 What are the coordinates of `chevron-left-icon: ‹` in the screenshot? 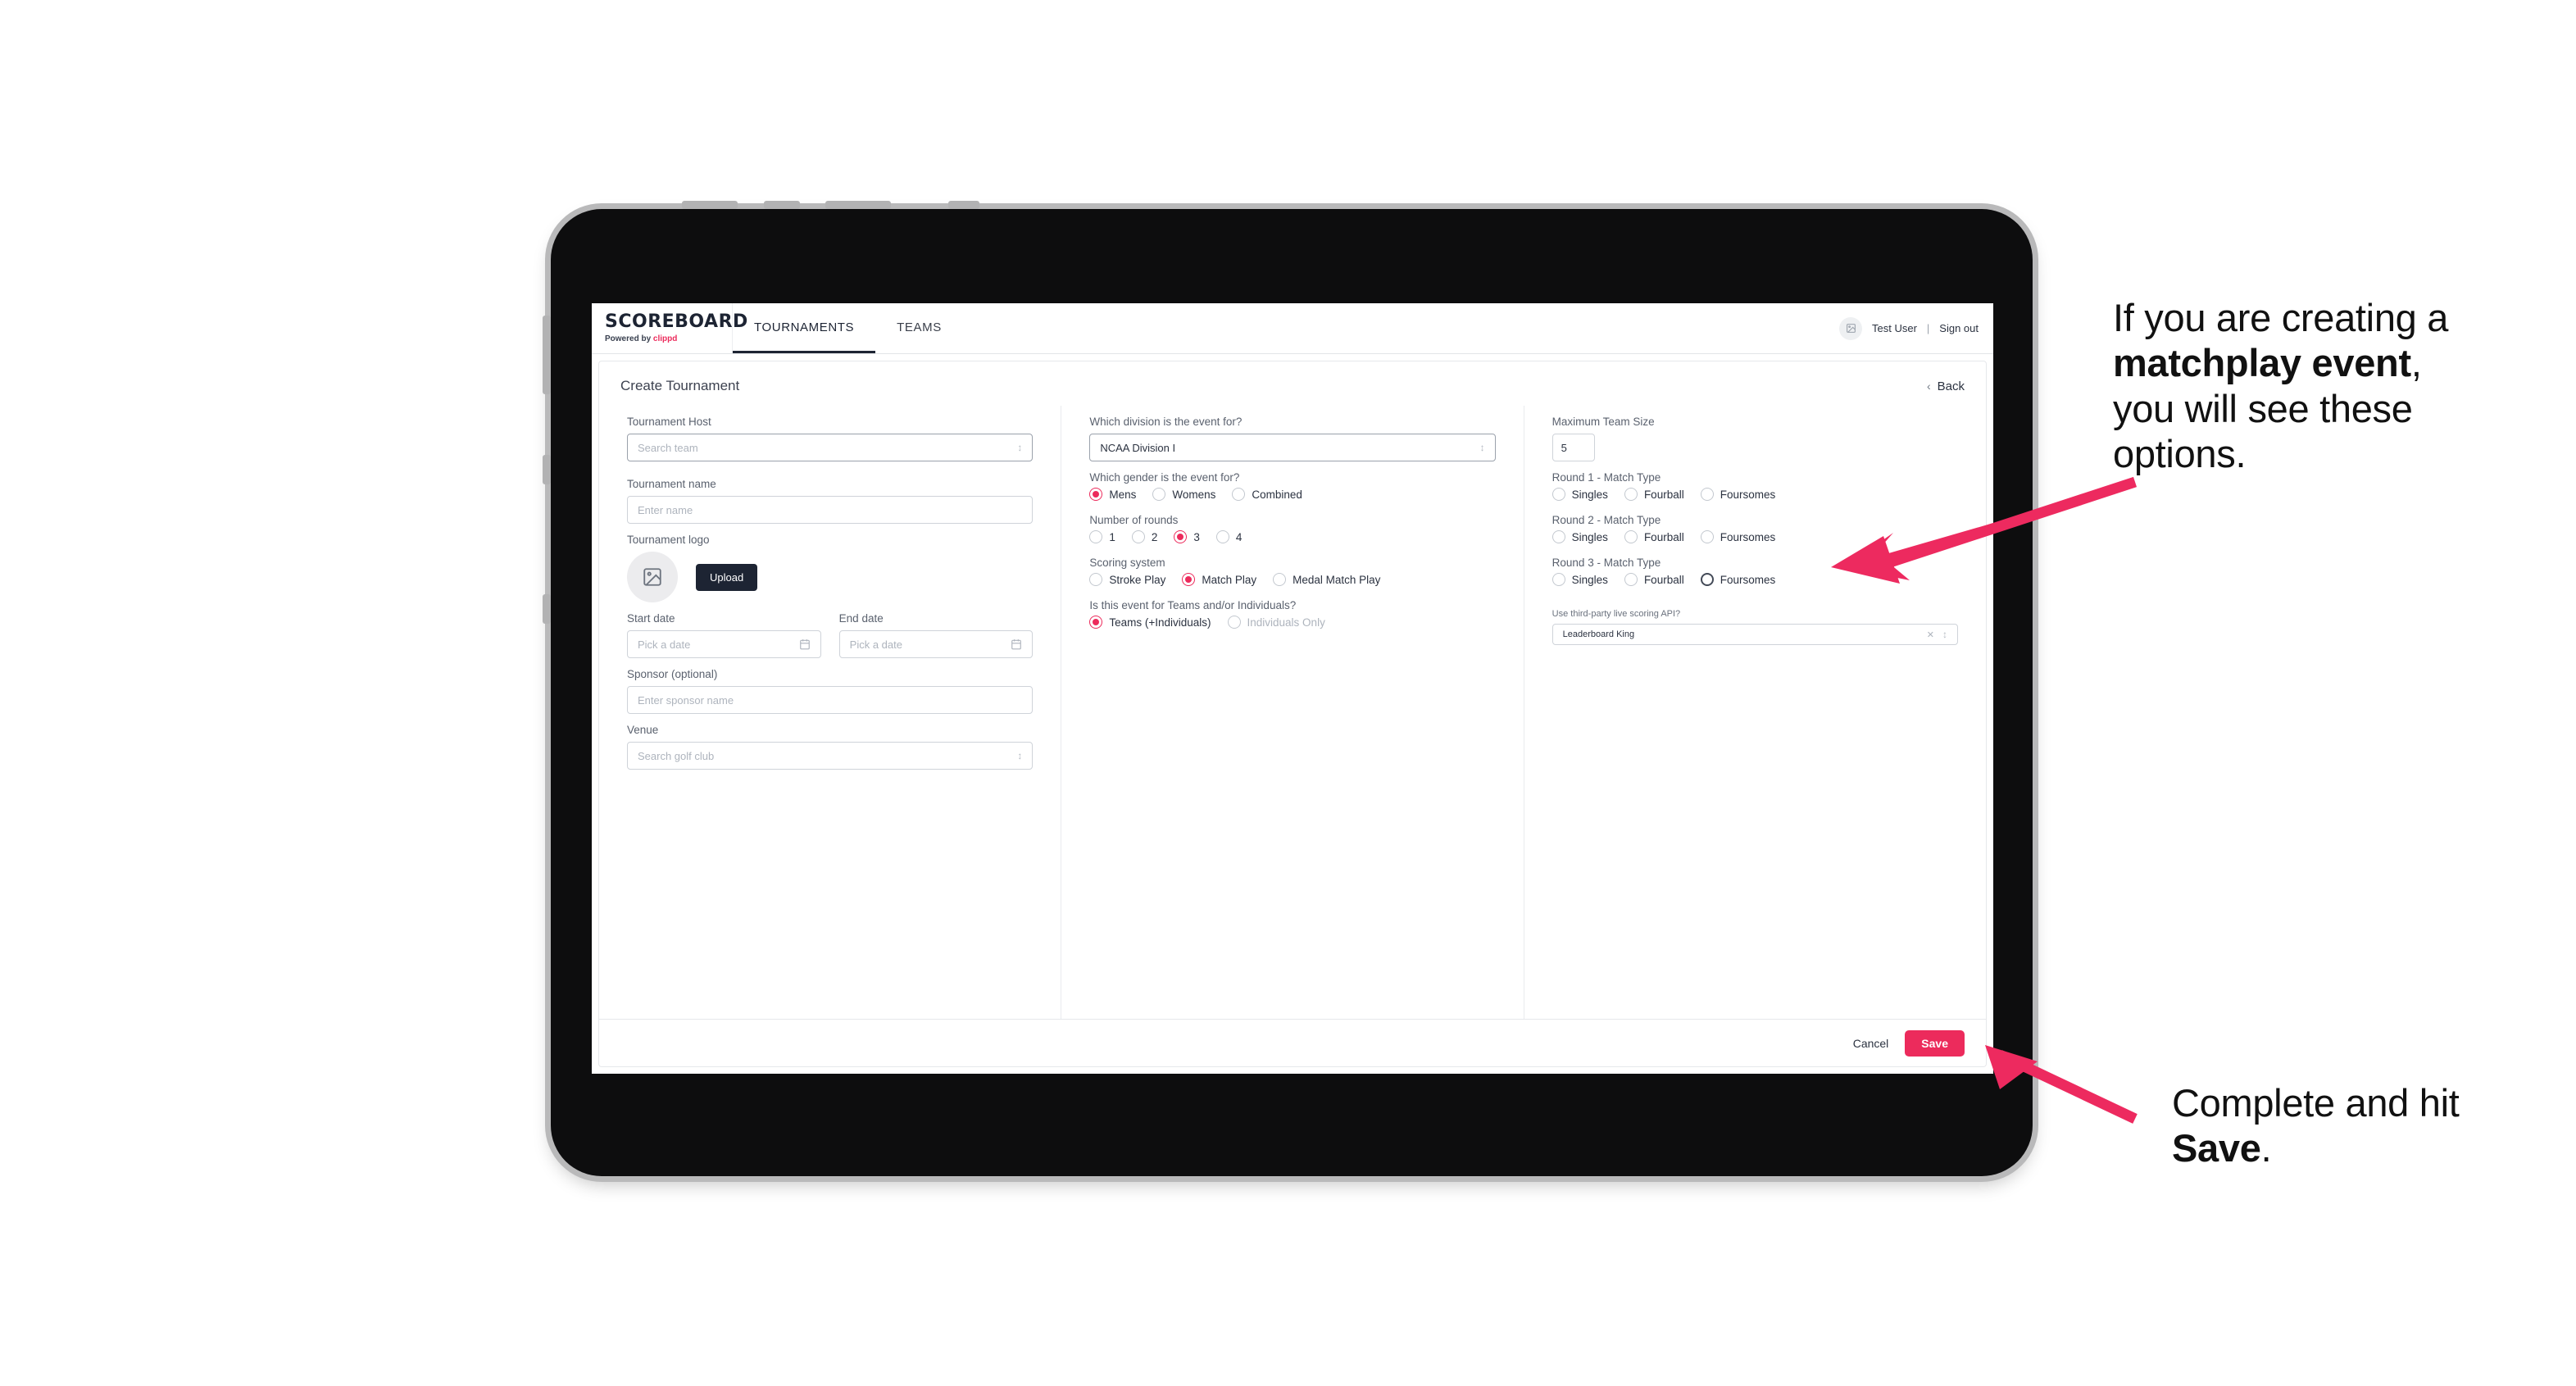 It's located at (1928, 386).